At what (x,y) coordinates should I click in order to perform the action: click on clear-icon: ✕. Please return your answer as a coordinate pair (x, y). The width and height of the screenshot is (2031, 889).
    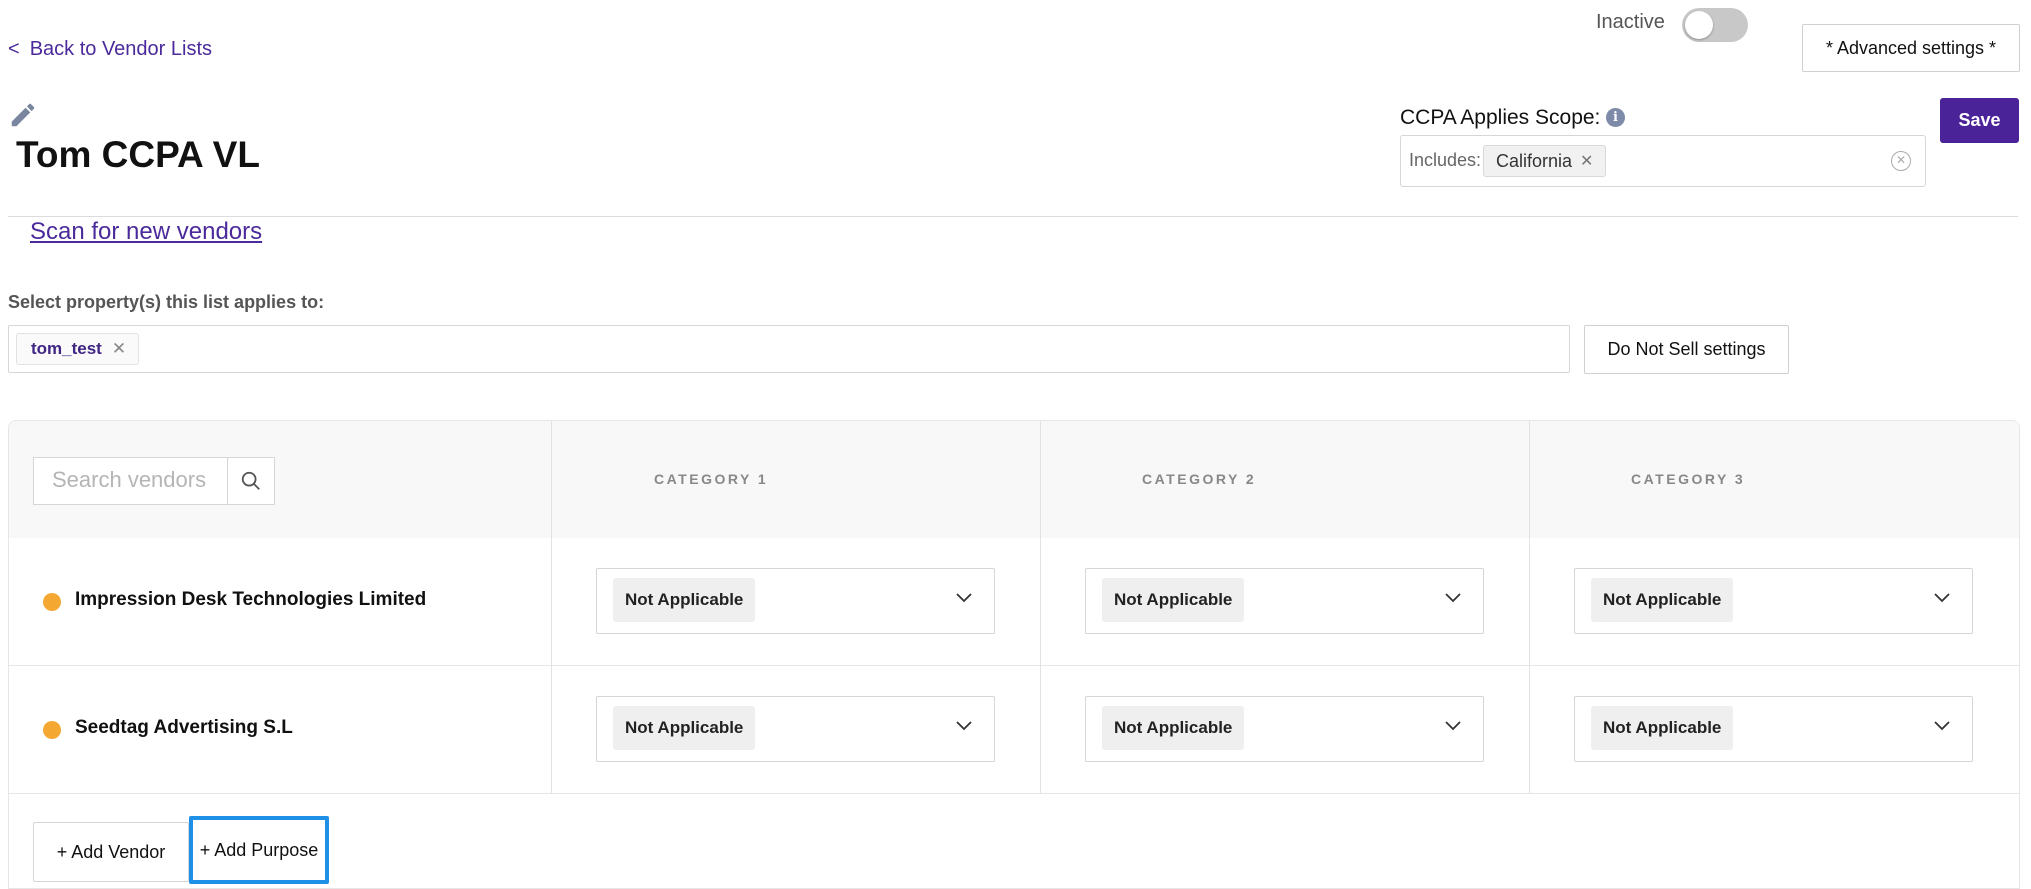
    Looking at the image, I should click on (1901, 161).